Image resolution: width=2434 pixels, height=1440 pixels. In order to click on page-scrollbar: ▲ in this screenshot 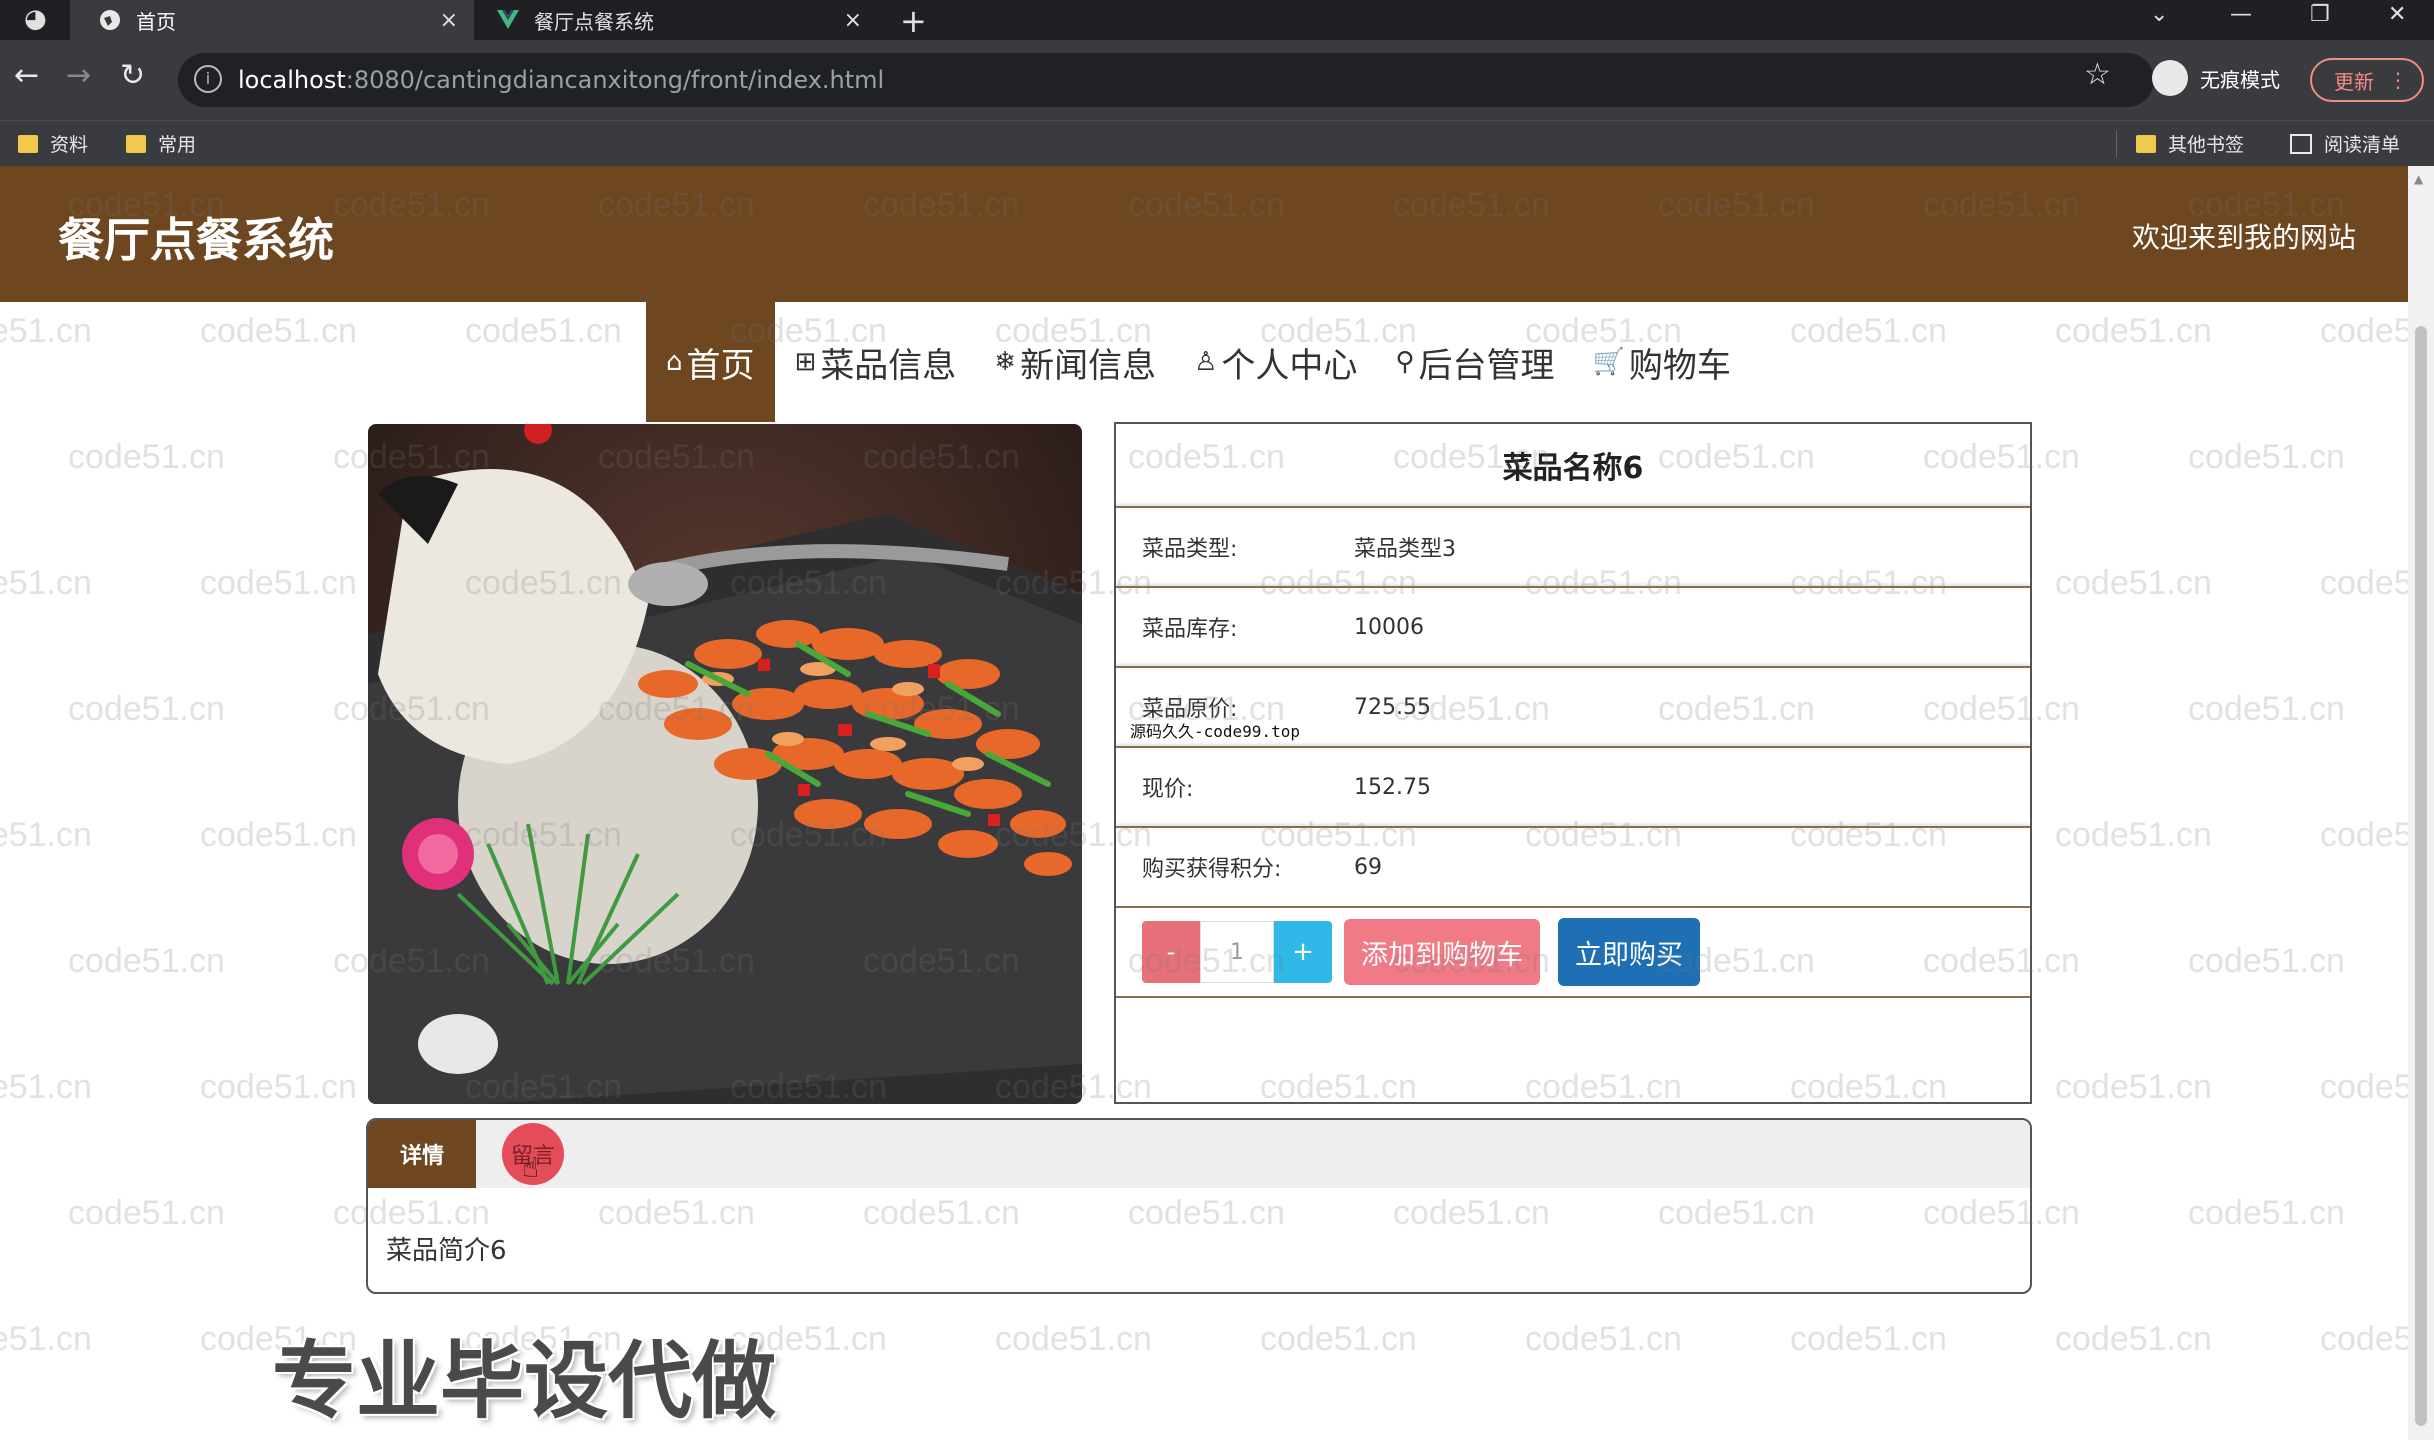, I will do `click(2421, 803)`.